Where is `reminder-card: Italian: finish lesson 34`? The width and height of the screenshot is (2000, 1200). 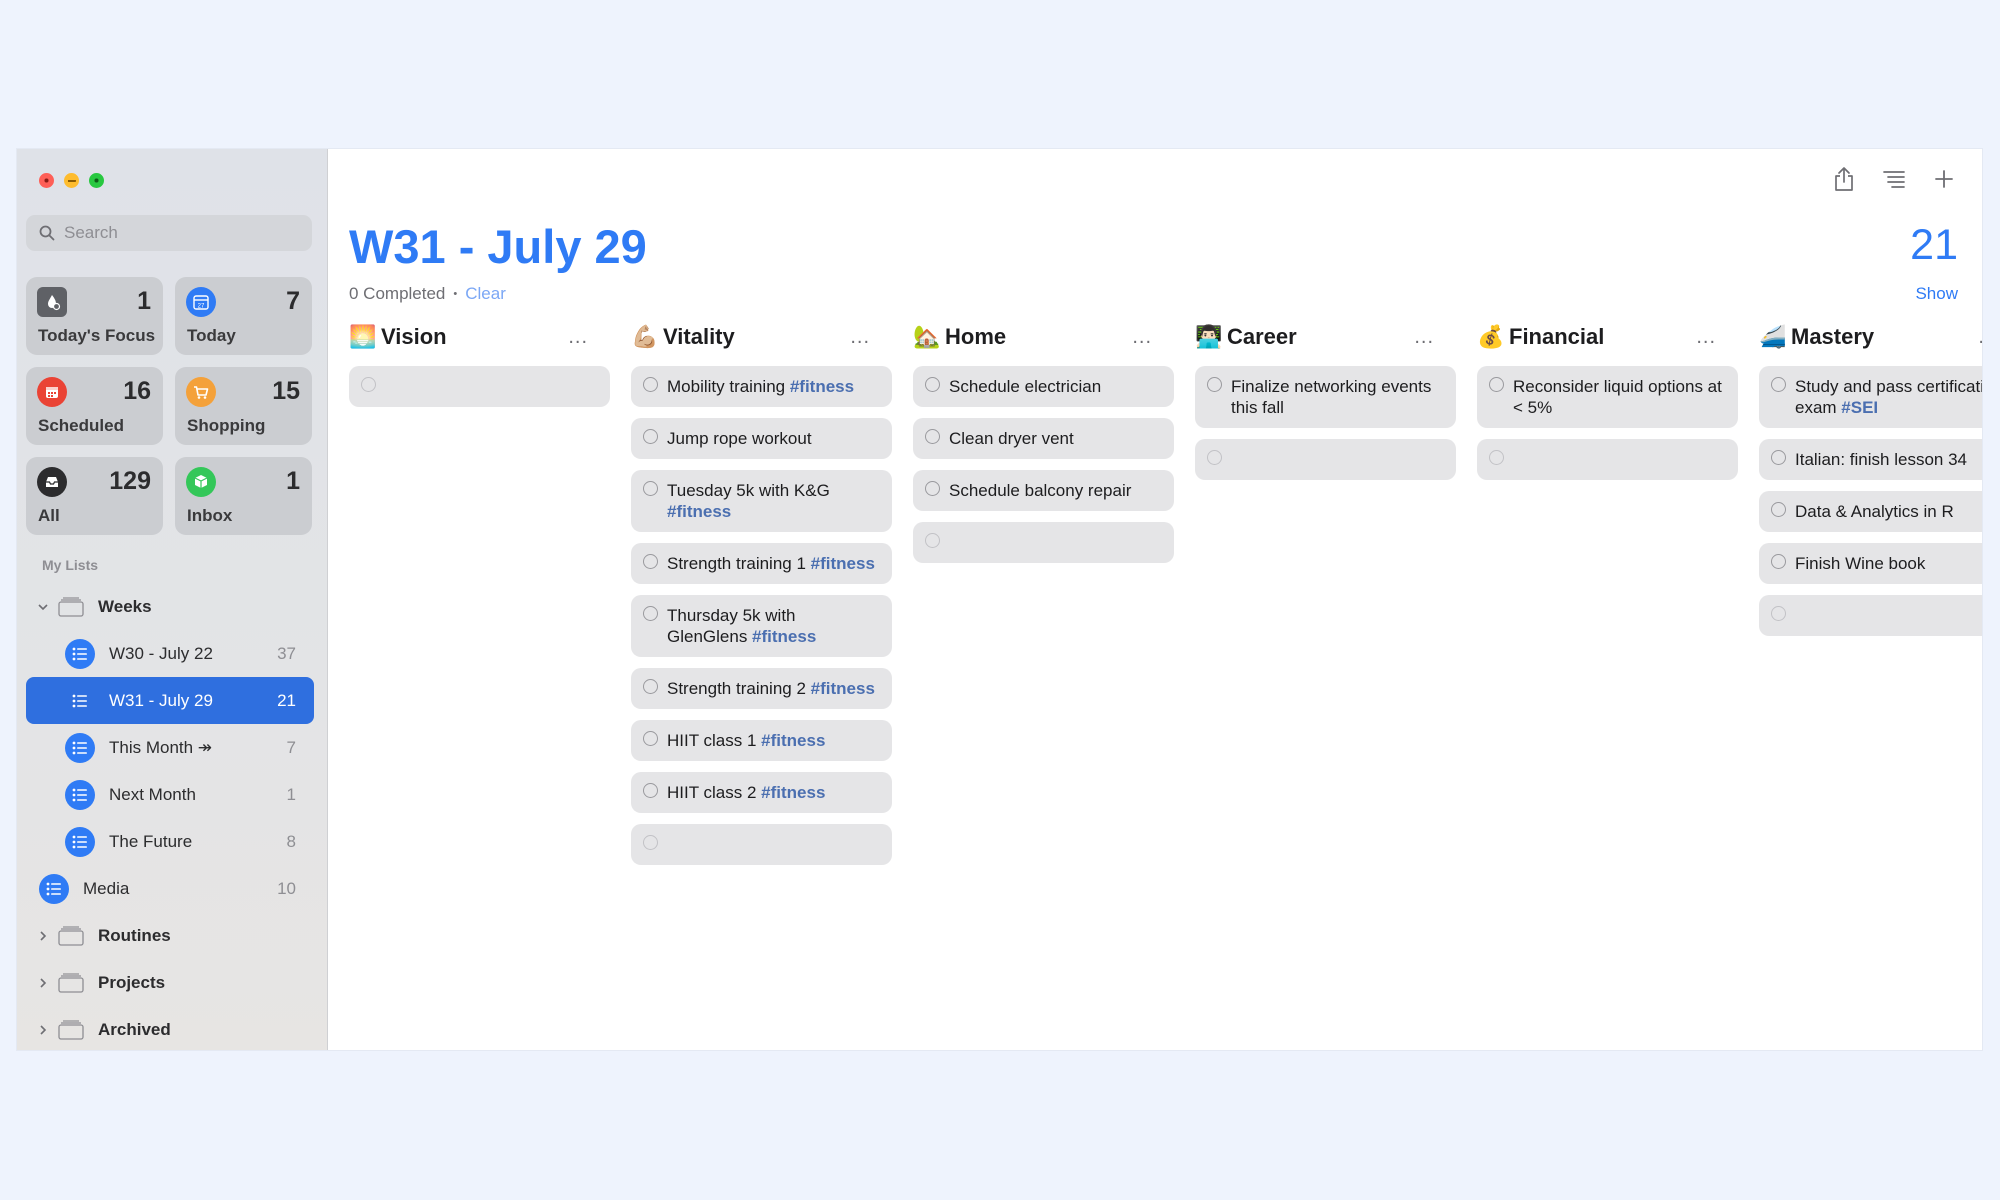 reminder-card: Italian: finish lesson 34 is located at coordinates (1870, 459).